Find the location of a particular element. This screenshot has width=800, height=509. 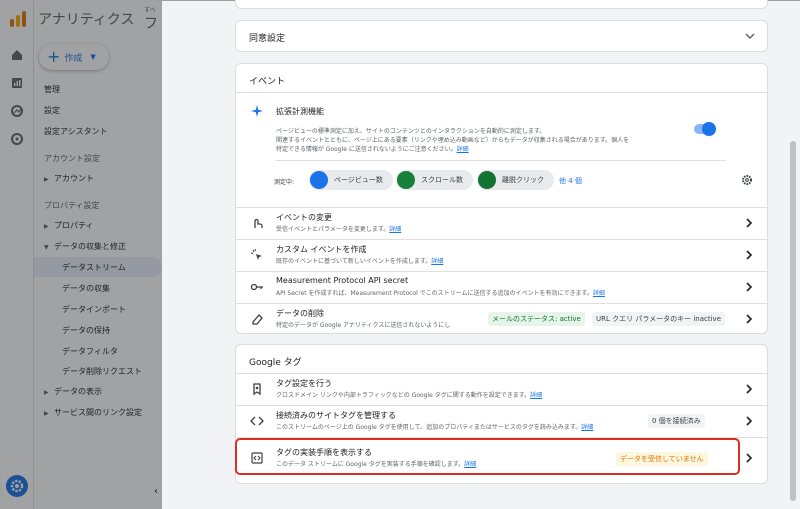

modify-events-desc: 受信イベントとパラメータを変更します。 is located at coordinates (333, 229).